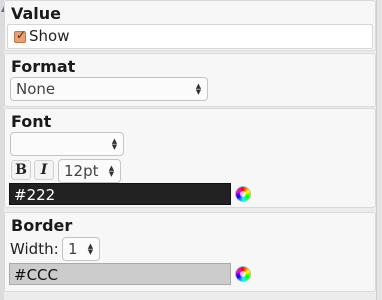 This screenshot has width=382, height=300. Describe the element at coordinates (190, 36) in the screenshot. I see `show-row: ✓ Show` at that location.